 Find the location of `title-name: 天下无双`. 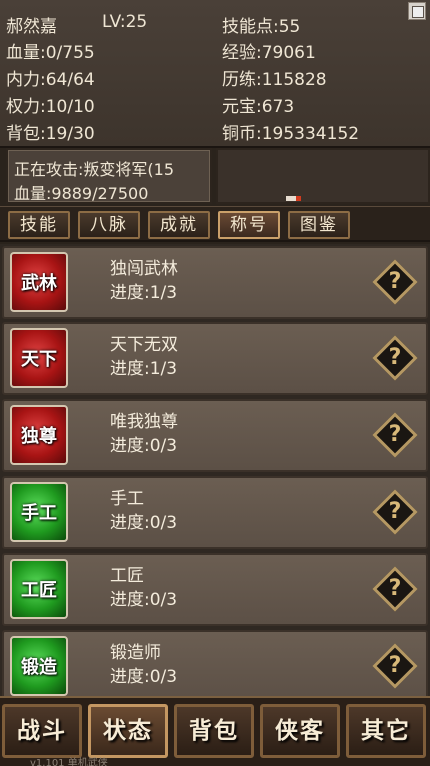

title-name: 天下无双 is located at coordinates (144, 345).